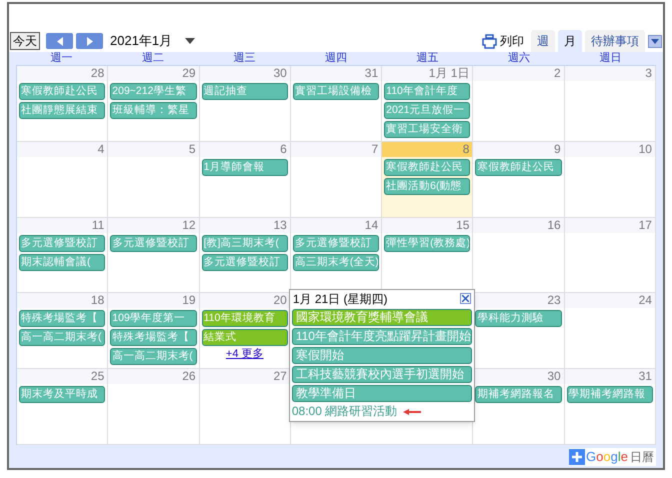  Describe the element at coordinates (382, 393) in the screenshot. I see `event-chip: 教學準備日` at that location.